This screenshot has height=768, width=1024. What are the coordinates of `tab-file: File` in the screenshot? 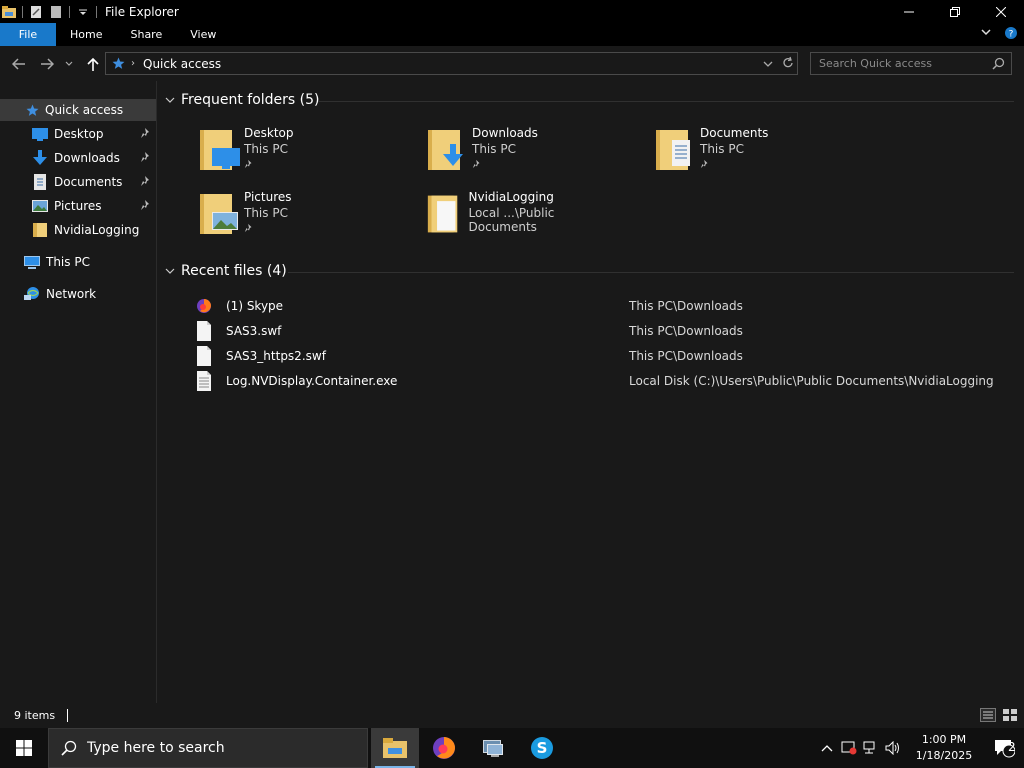 It's located at (28, 34).